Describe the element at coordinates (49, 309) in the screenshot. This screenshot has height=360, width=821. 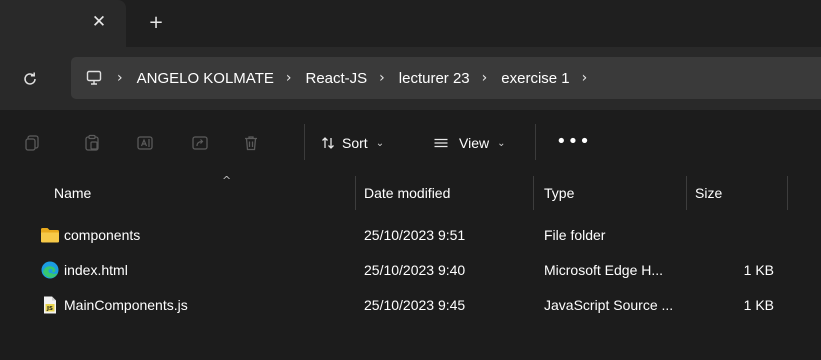
I see `svg-text: JS` at that location.